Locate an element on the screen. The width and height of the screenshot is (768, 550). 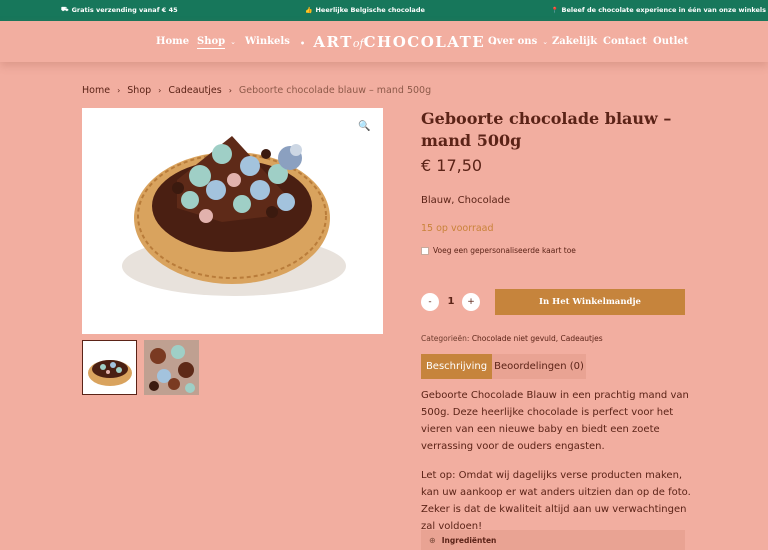
map-pin-icon: 📍 is located at coordinates (555, 10).